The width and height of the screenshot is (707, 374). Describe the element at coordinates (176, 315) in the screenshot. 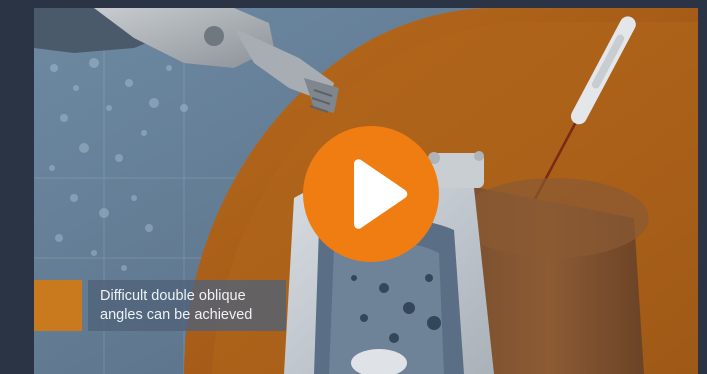

I see `caption-line-2: angles can be achieved` at that location.